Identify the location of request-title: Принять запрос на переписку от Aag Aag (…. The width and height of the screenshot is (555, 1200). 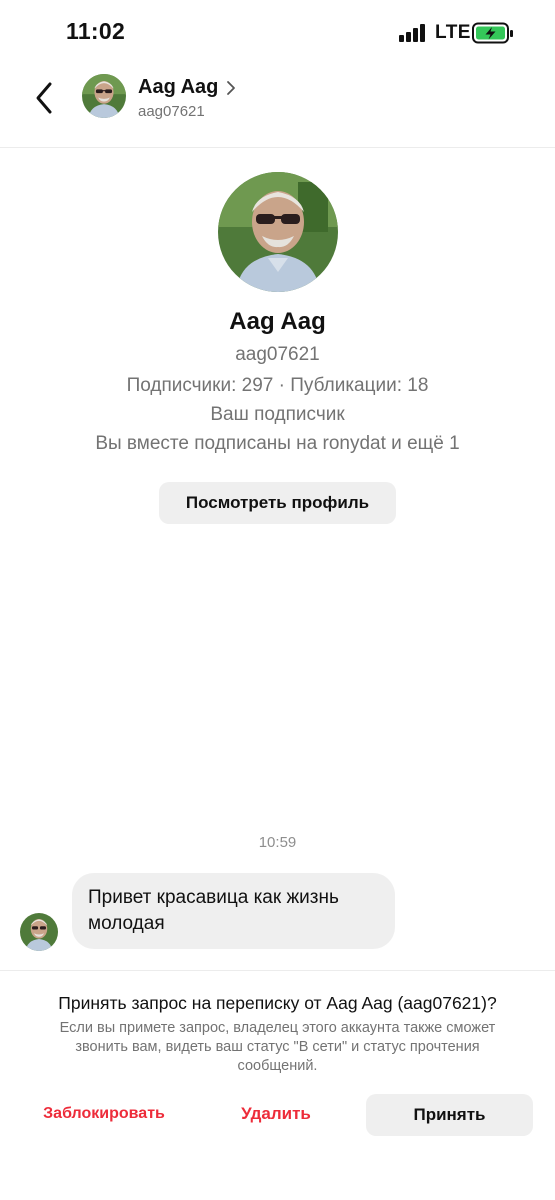
(277, 1003).